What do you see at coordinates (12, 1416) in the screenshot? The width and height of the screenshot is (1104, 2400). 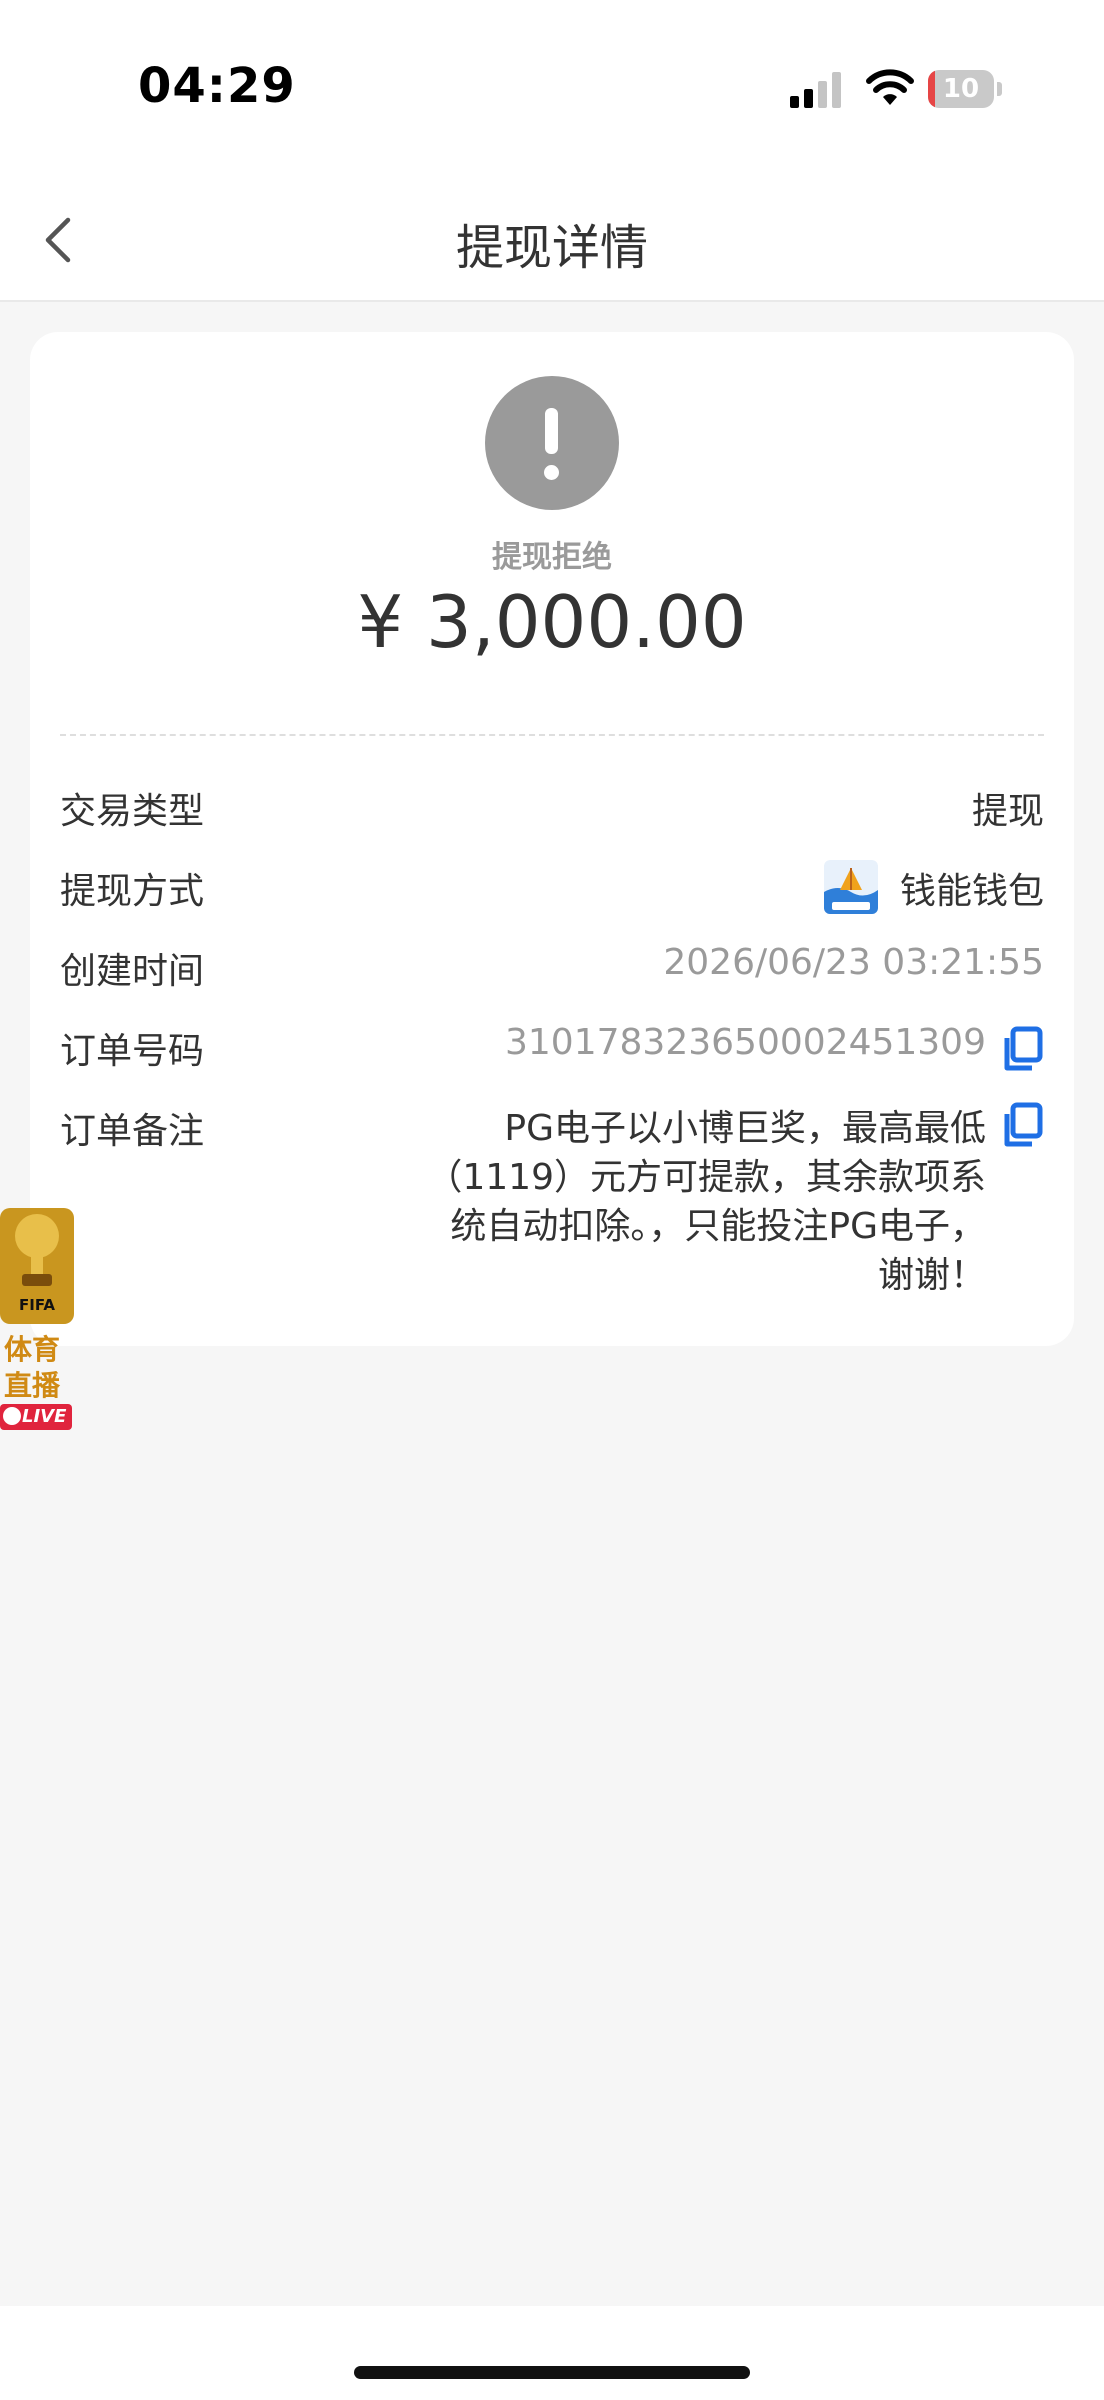 I see `play-icon` at bounding box center [12, 1416].